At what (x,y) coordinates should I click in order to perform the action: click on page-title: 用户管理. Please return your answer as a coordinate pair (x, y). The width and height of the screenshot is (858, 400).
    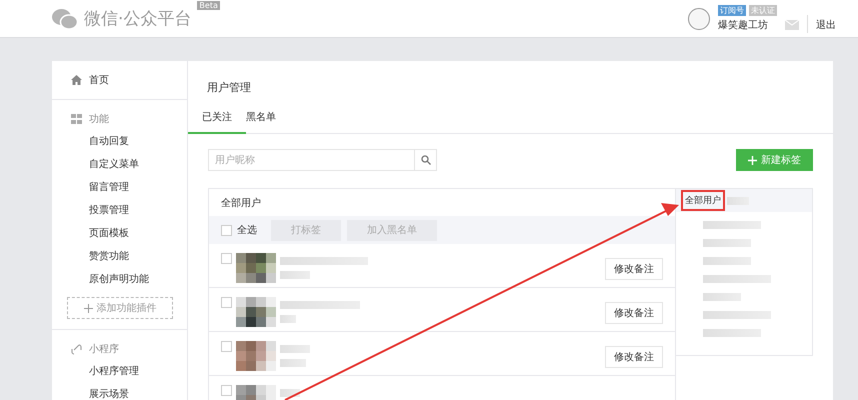
    Looking at the image, I should click on (229, 87).